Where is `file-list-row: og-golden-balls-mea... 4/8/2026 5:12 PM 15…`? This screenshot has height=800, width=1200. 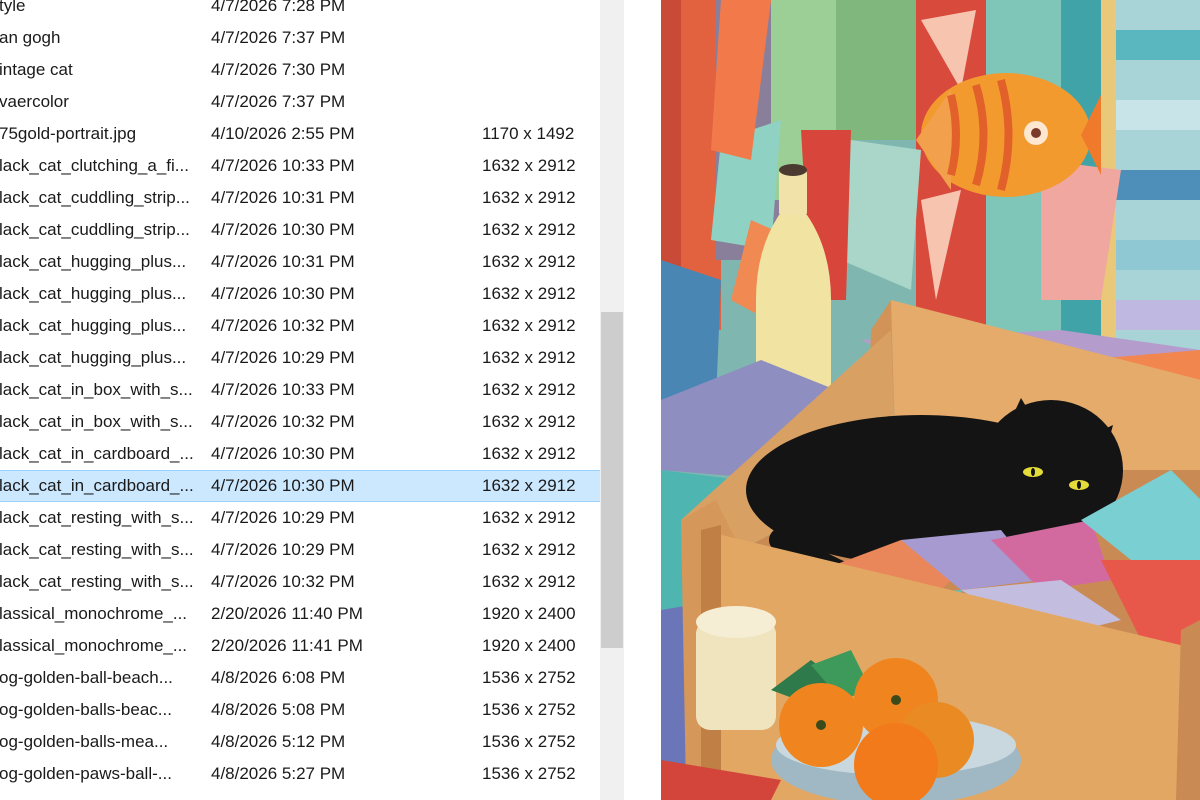 file-list-row: og-golden-balls-mea... 4/8/2026 5:12 PM 15… is located at coordinates (300, 742).